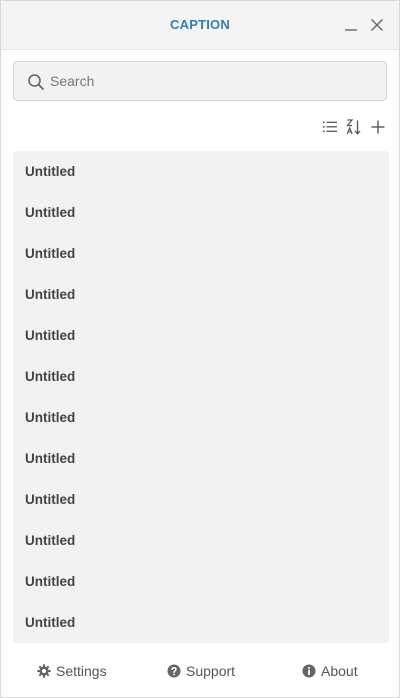 This screenshot has height=698, width=400. What do you see at coordinates (81, 671) in the screenshot?
I see `settings-label: Settings` at bounding box center [81, 671].